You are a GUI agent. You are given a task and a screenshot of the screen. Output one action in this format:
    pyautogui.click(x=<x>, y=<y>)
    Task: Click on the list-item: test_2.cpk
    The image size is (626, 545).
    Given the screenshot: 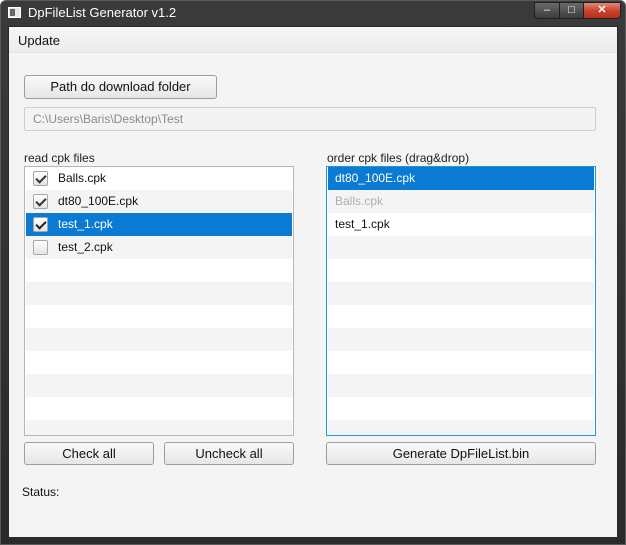 What is the action you would take?
    pyautogui.click(x=159, y=247)
    